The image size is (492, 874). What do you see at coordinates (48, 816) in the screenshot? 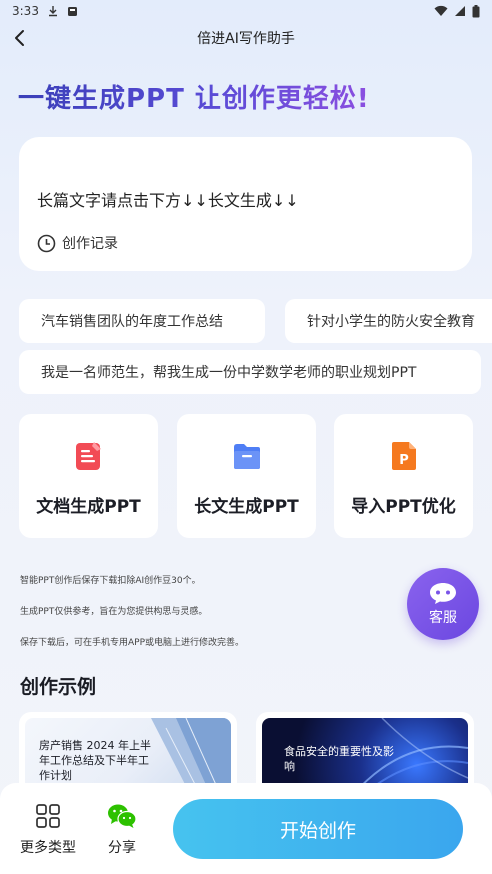
I see `grid-icon` at bounding box center [48, 816].